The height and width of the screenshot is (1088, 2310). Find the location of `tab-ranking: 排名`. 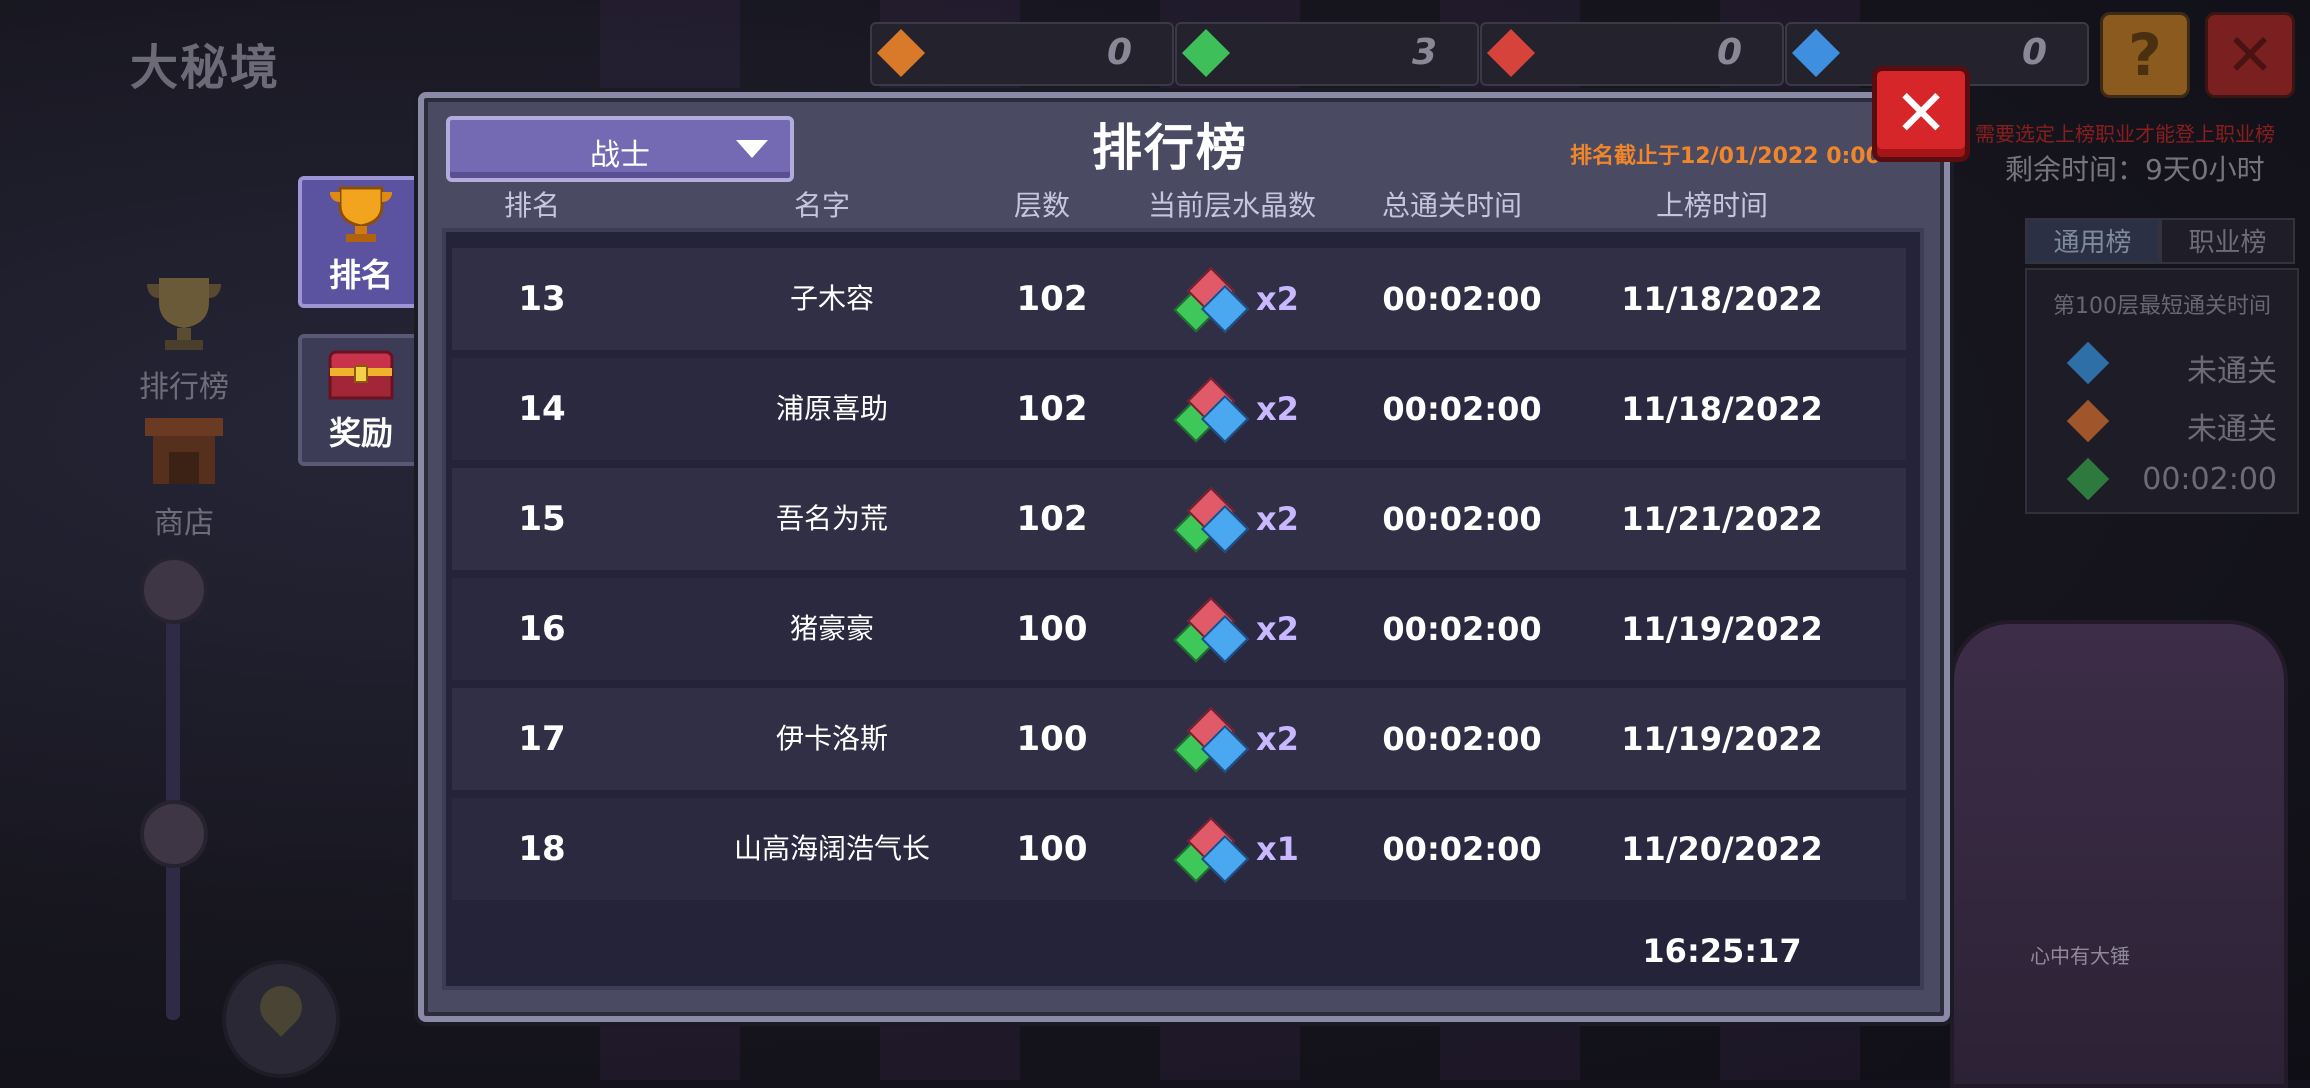

tab-ranking: 排名 is located at coordinates (361, 242).